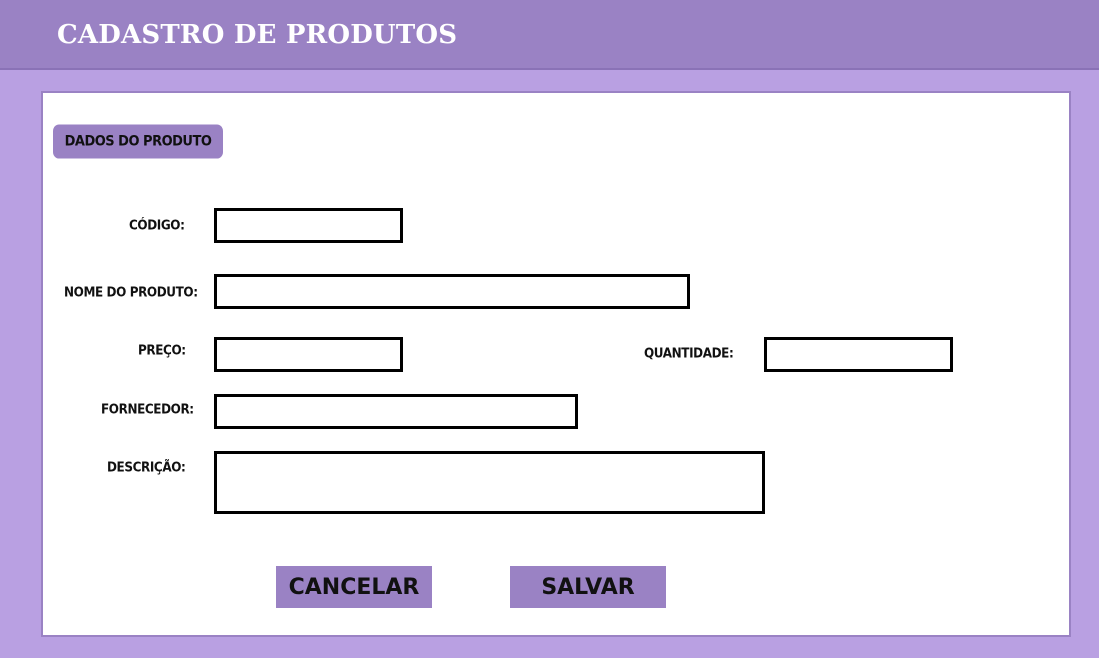  What do you see at coordinates (308, 225) in the screenshot?
I see `codigo-input` at bounding box center [308, 225].